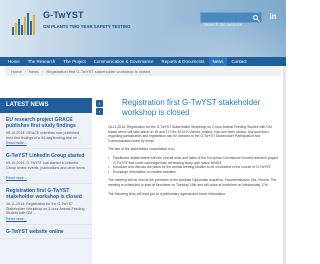 This screenshot has height=264, width=320. Describe the element at coordinates (63, 15) in the screenshot. I see `logo-title: G-TwYST` at that location.